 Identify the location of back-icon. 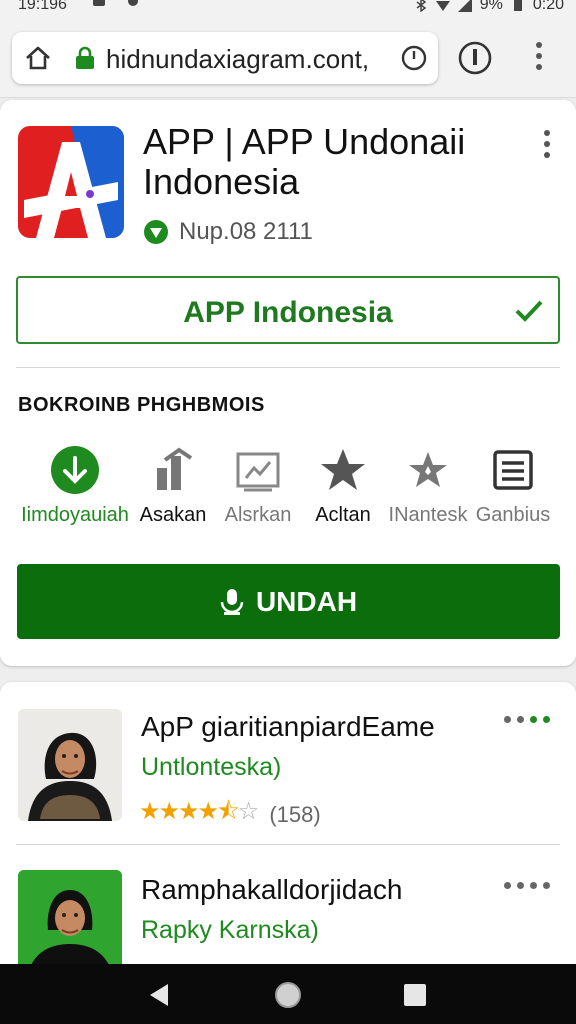
(159, 995).